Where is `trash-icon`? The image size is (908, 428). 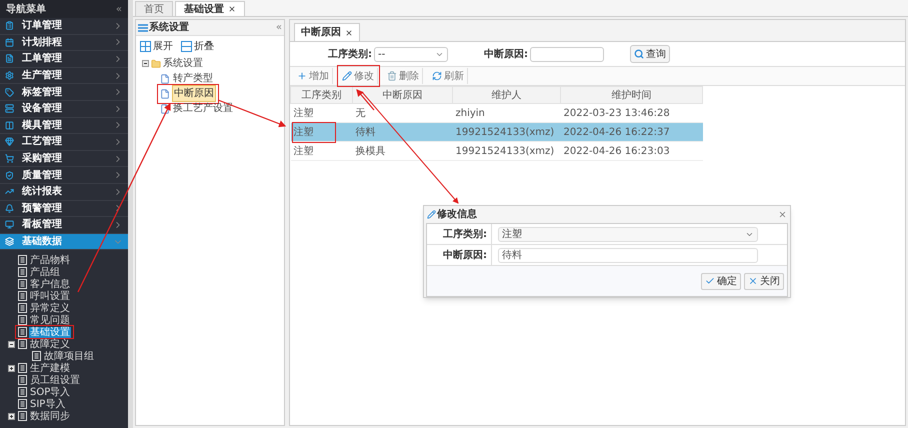 trash-icon is located at coordinates (392, 76).